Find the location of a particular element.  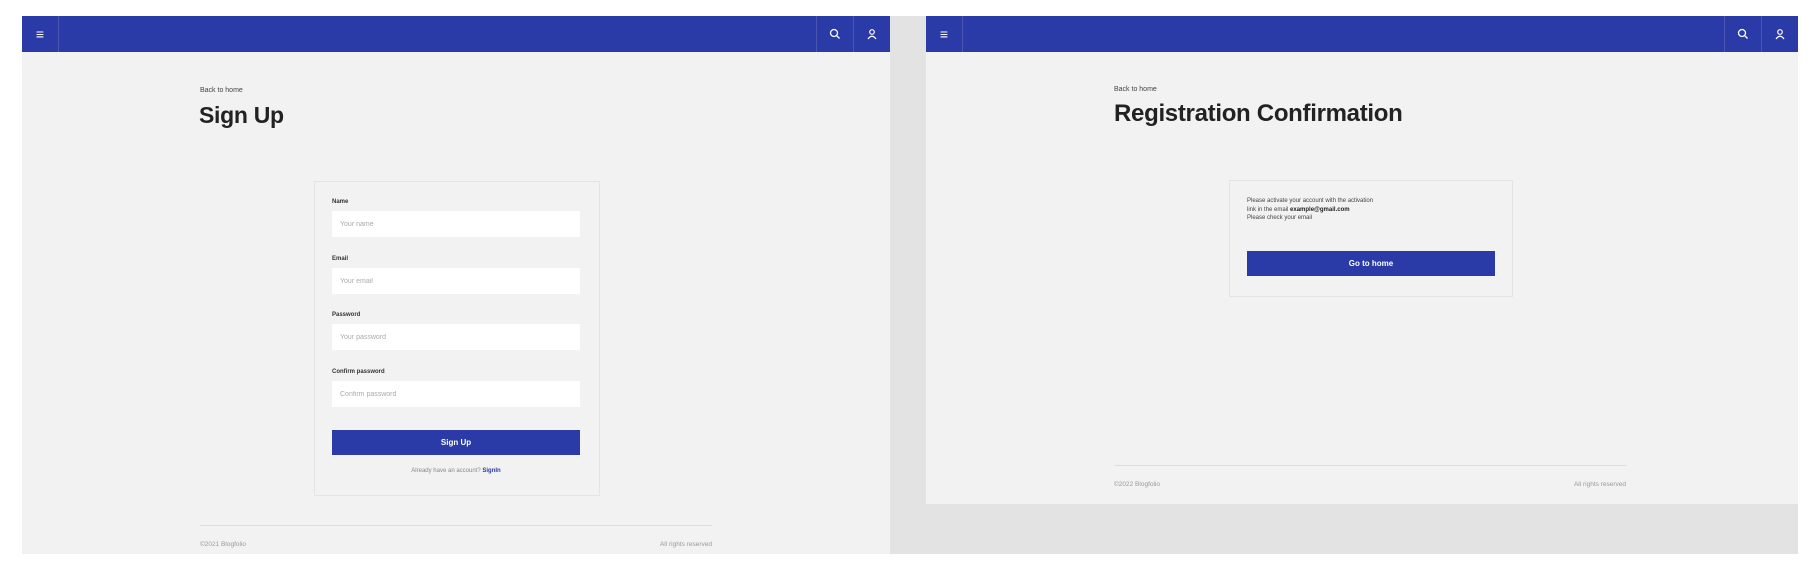

email-input is located at coordinates (456, 281).